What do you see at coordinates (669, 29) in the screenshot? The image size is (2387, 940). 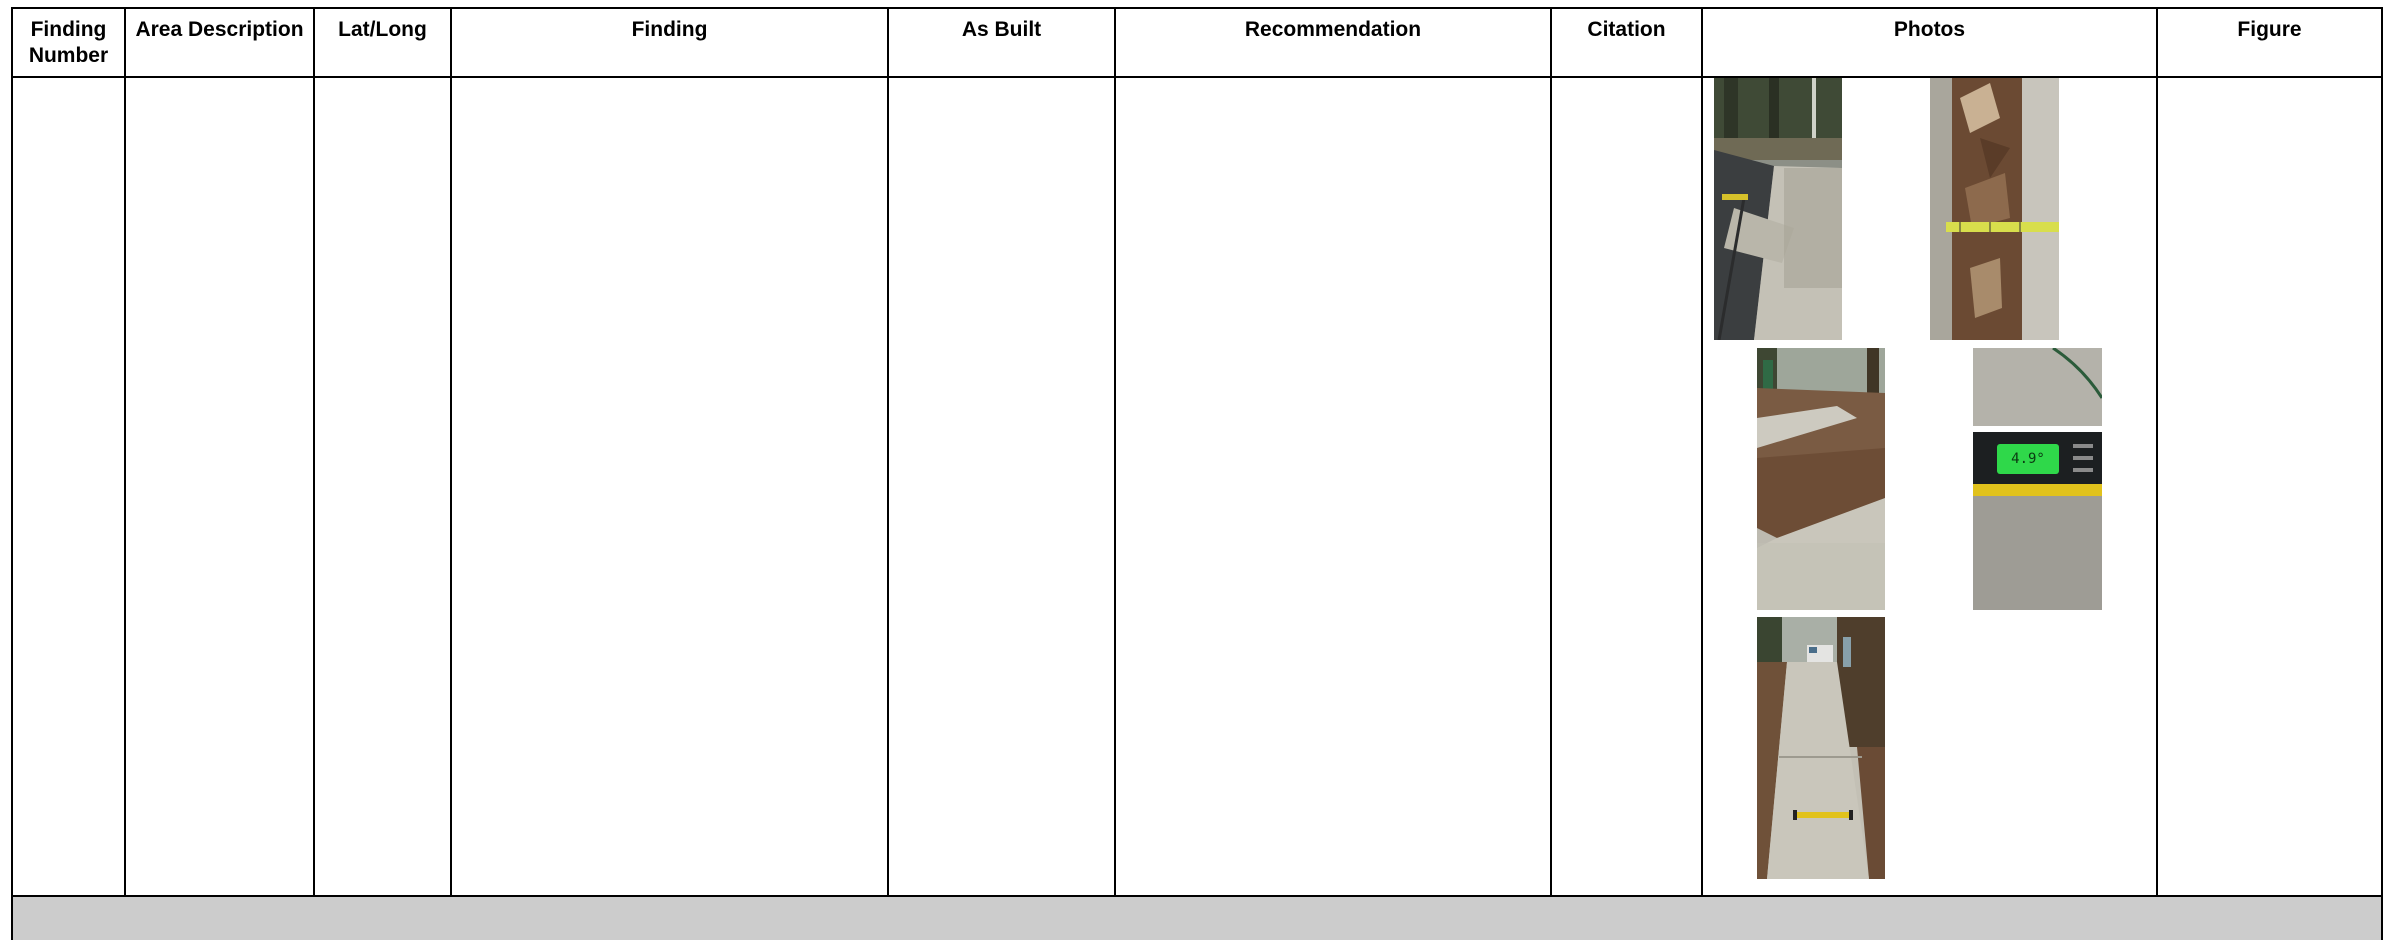 I see `header-finding-label: Finding` at bounding box center [669, 29].